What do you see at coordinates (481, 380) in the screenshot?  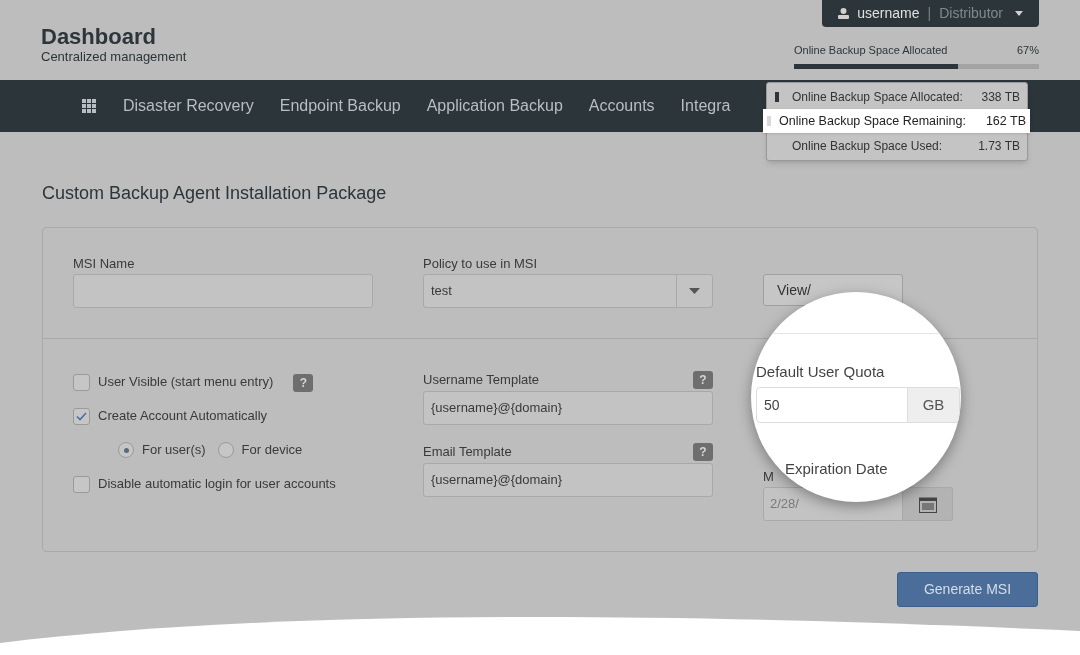 I see `field-label: Username Template` at bounding box center [481, 380].